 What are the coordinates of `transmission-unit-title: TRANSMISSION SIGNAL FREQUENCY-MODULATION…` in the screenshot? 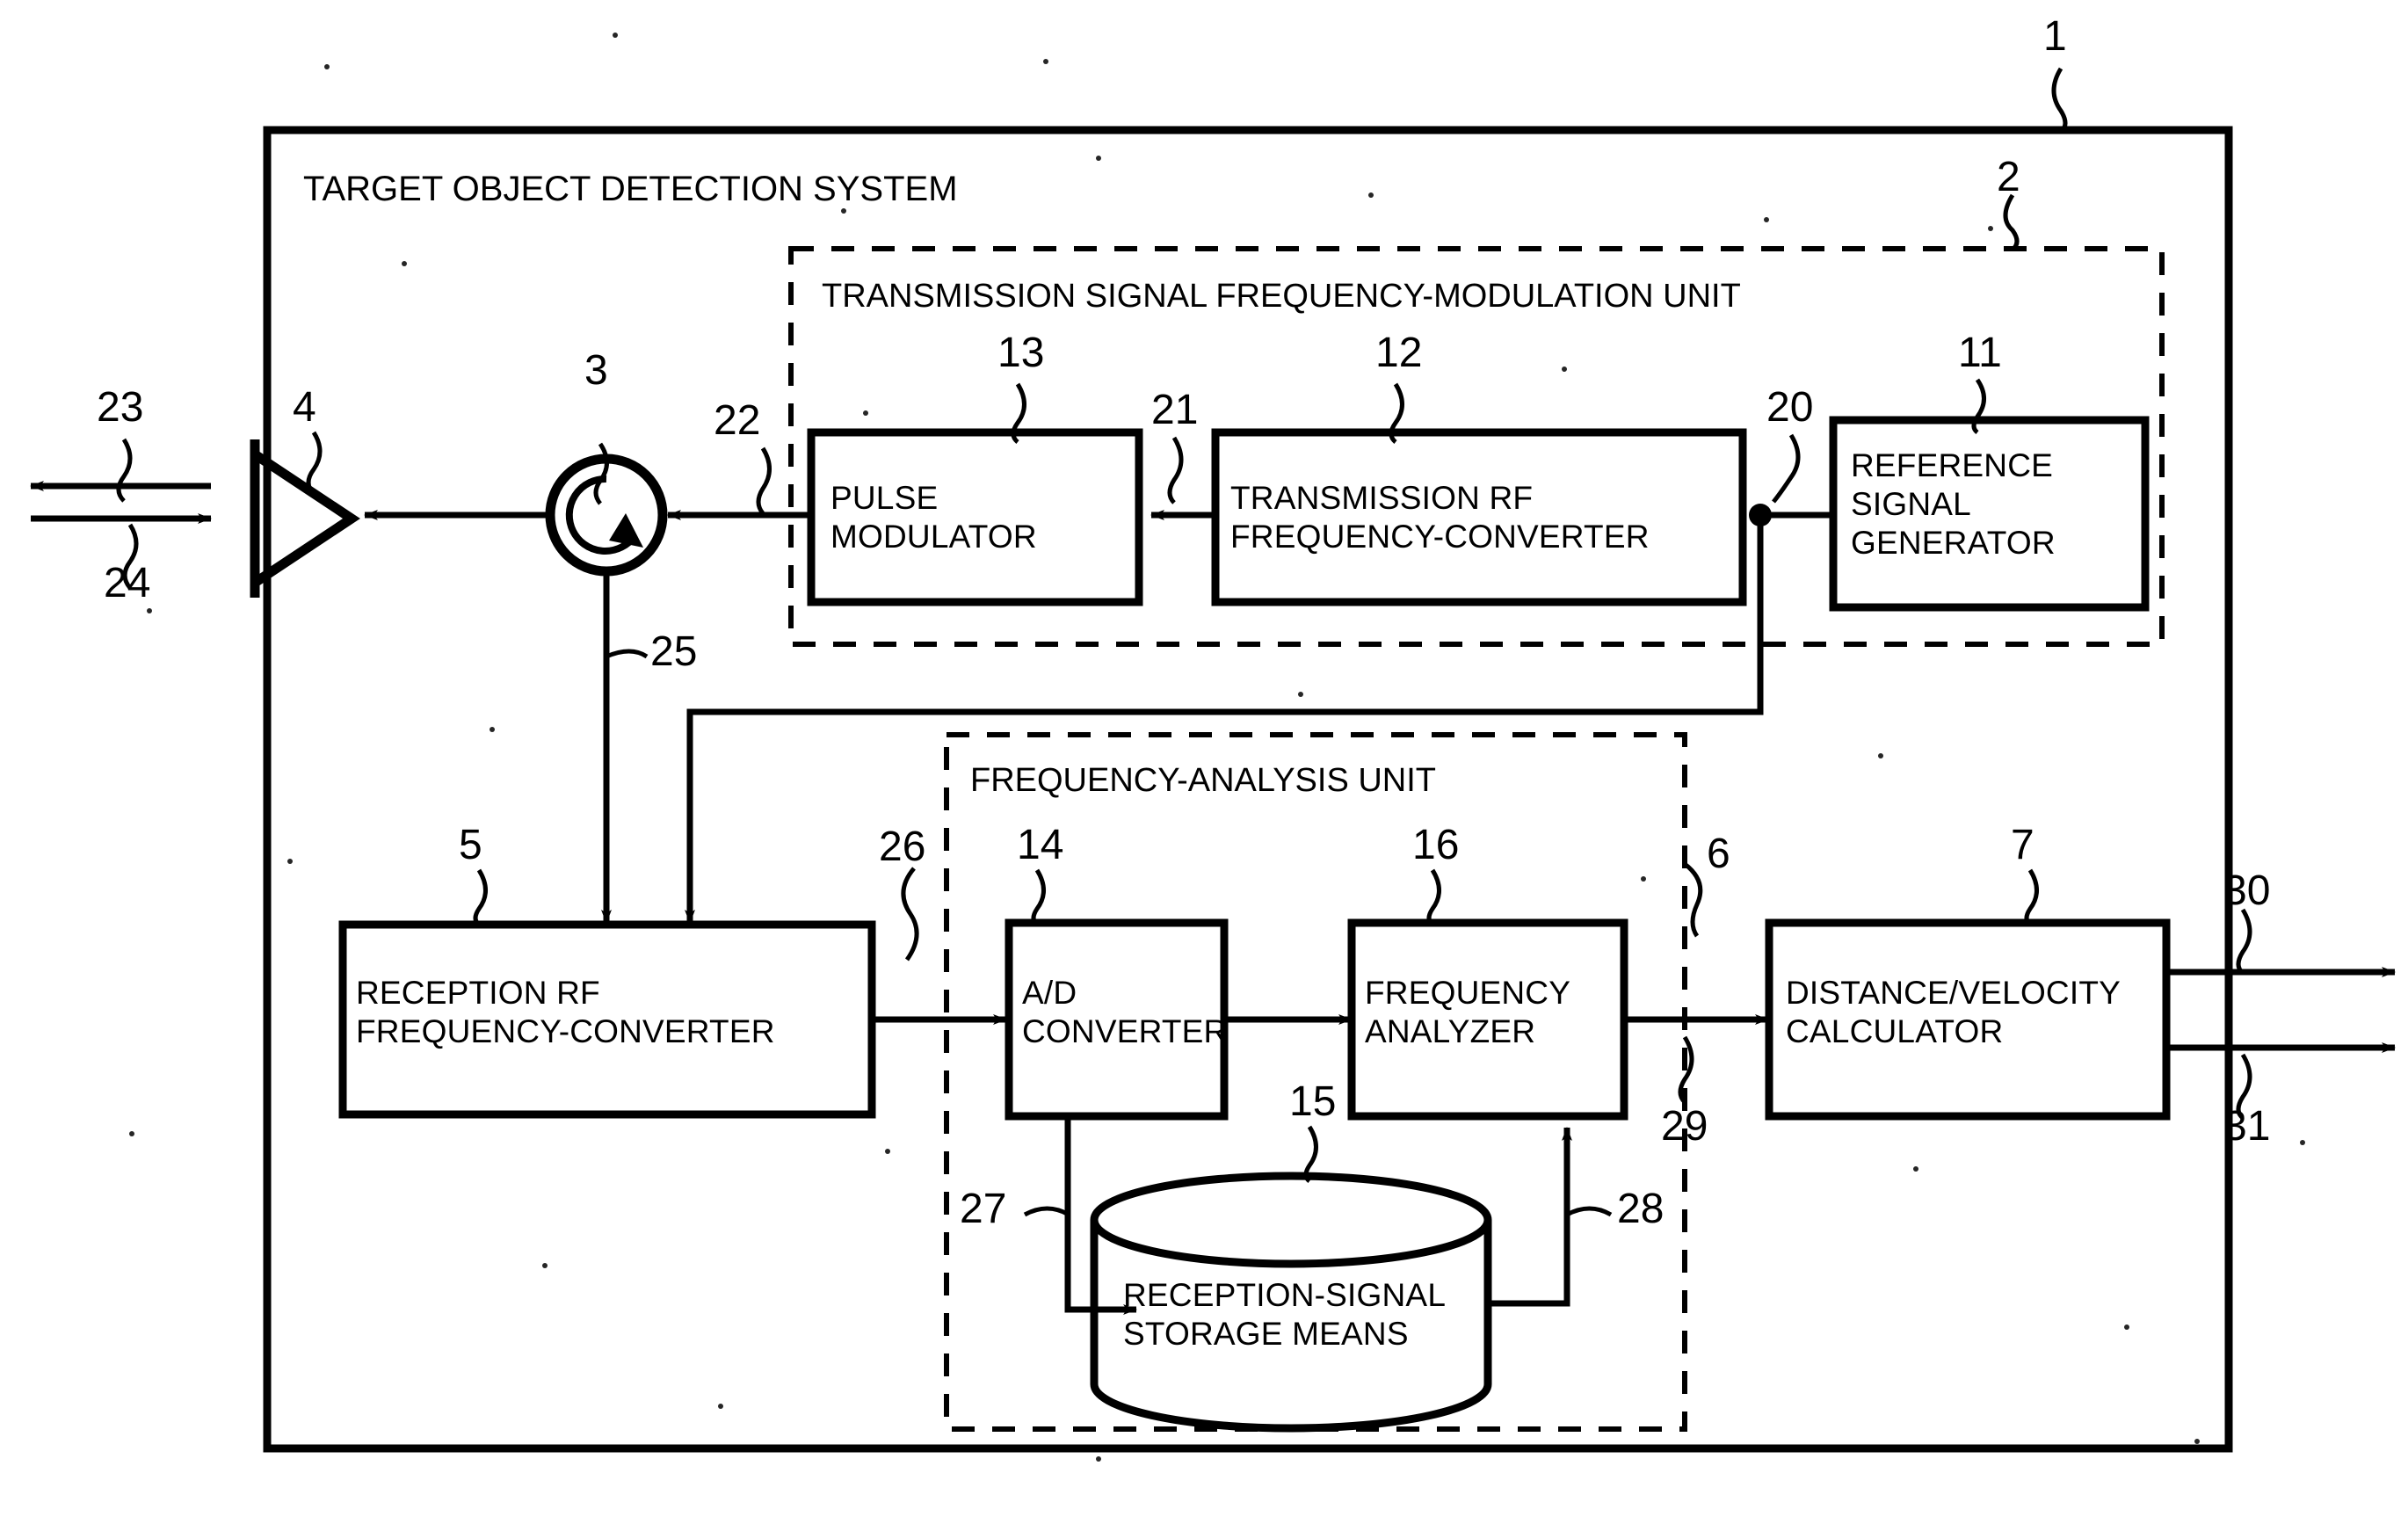 It's located at (1281, 296).